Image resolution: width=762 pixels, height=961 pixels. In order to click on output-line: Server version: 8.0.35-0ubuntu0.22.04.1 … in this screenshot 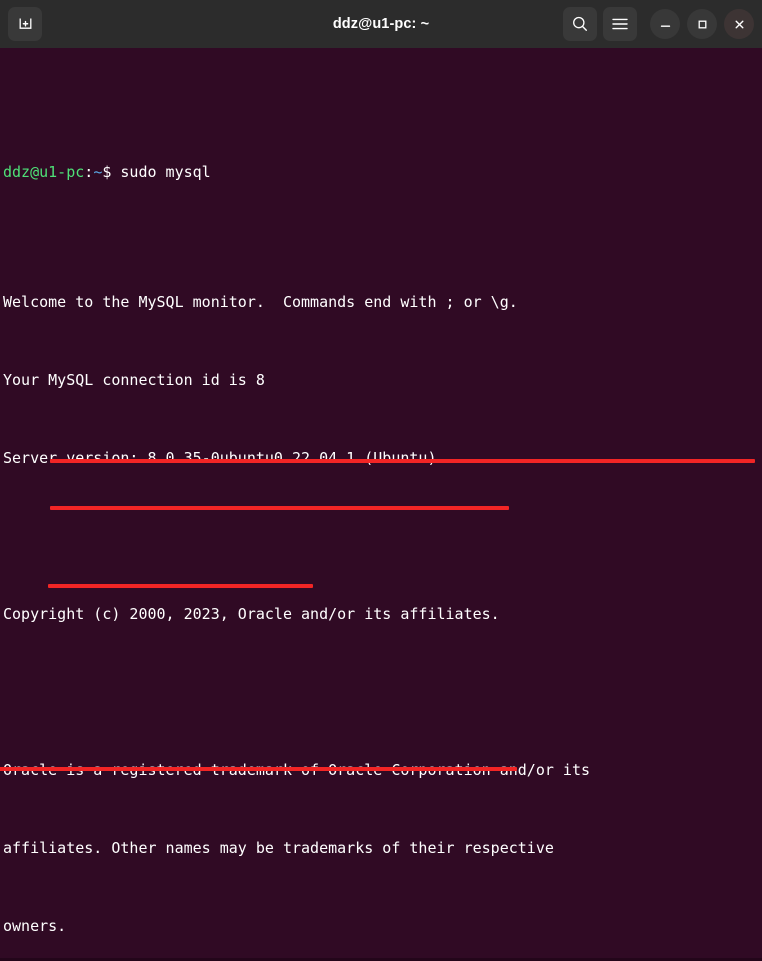, I will do `click(220, 458)`.